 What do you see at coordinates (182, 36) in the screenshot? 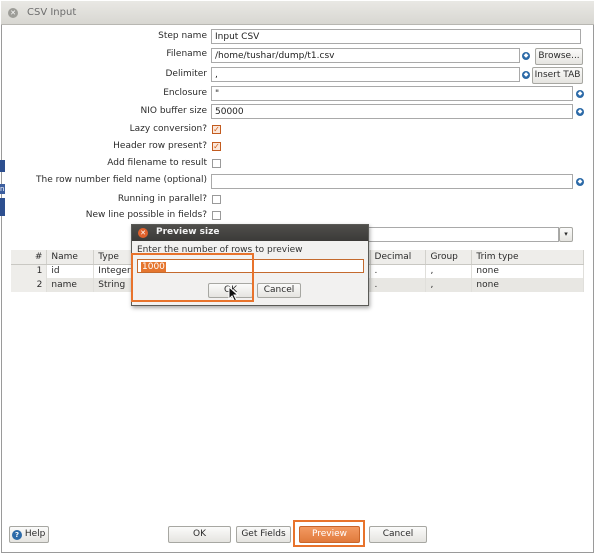
I see `step-name-label: Step name` at bounding box center [182, 36].